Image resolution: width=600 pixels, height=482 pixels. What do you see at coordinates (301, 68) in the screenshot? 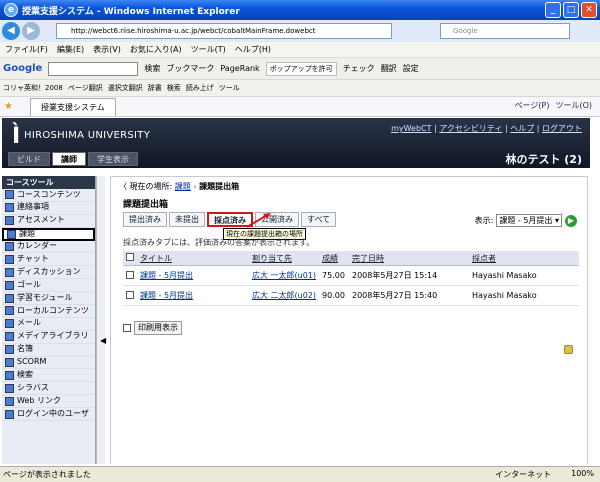
I see `popup-button: ポップアップを許可` at bounding box center [301, 68].